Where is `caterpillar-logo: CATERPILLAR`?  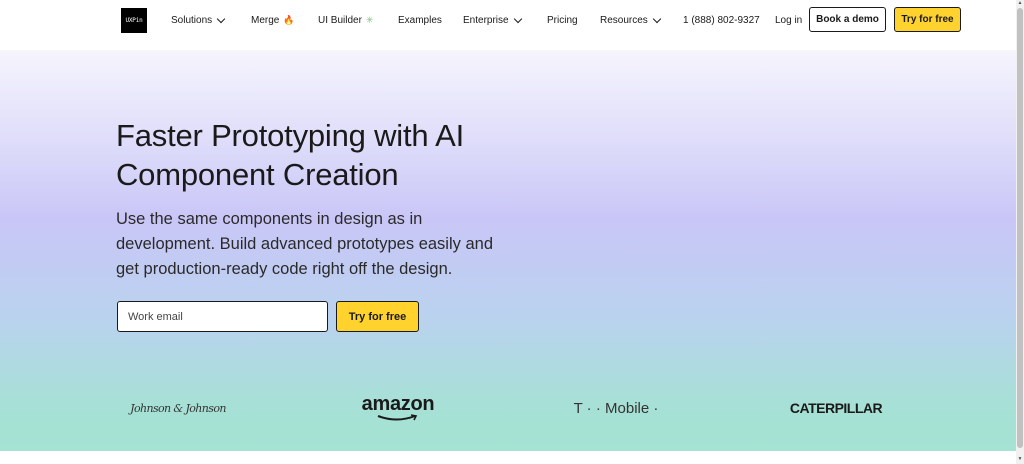 caterpillar-logo: CATERPILLAR is located at coordinates (836, 408).